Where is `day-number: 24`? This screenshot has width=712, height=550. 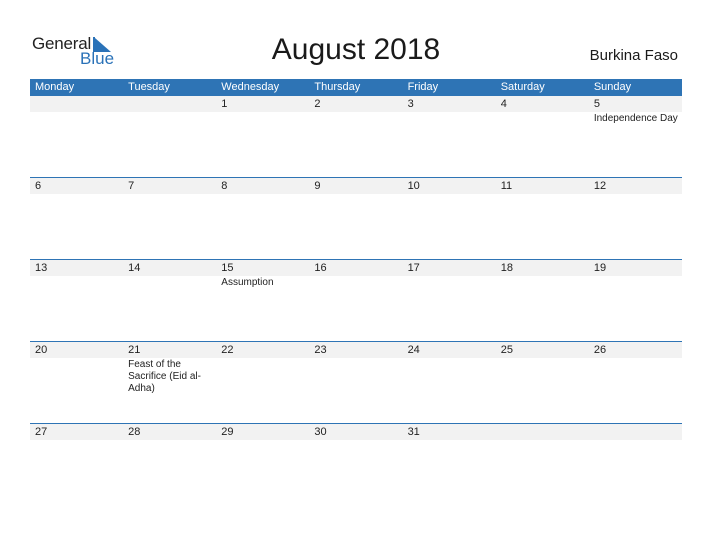 day-number: 24 is located at coordinates (413, 350).